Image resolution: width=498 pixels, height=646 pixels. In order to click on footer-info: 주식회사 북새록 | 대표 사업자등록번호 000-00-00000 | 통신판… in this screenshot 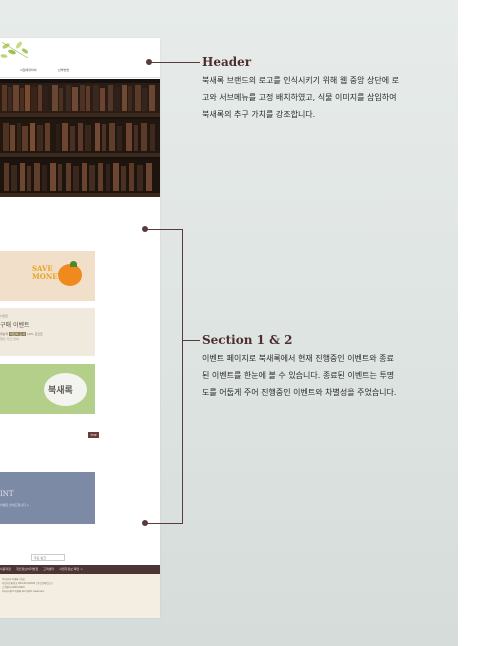, I will do `click(80, 596)`.